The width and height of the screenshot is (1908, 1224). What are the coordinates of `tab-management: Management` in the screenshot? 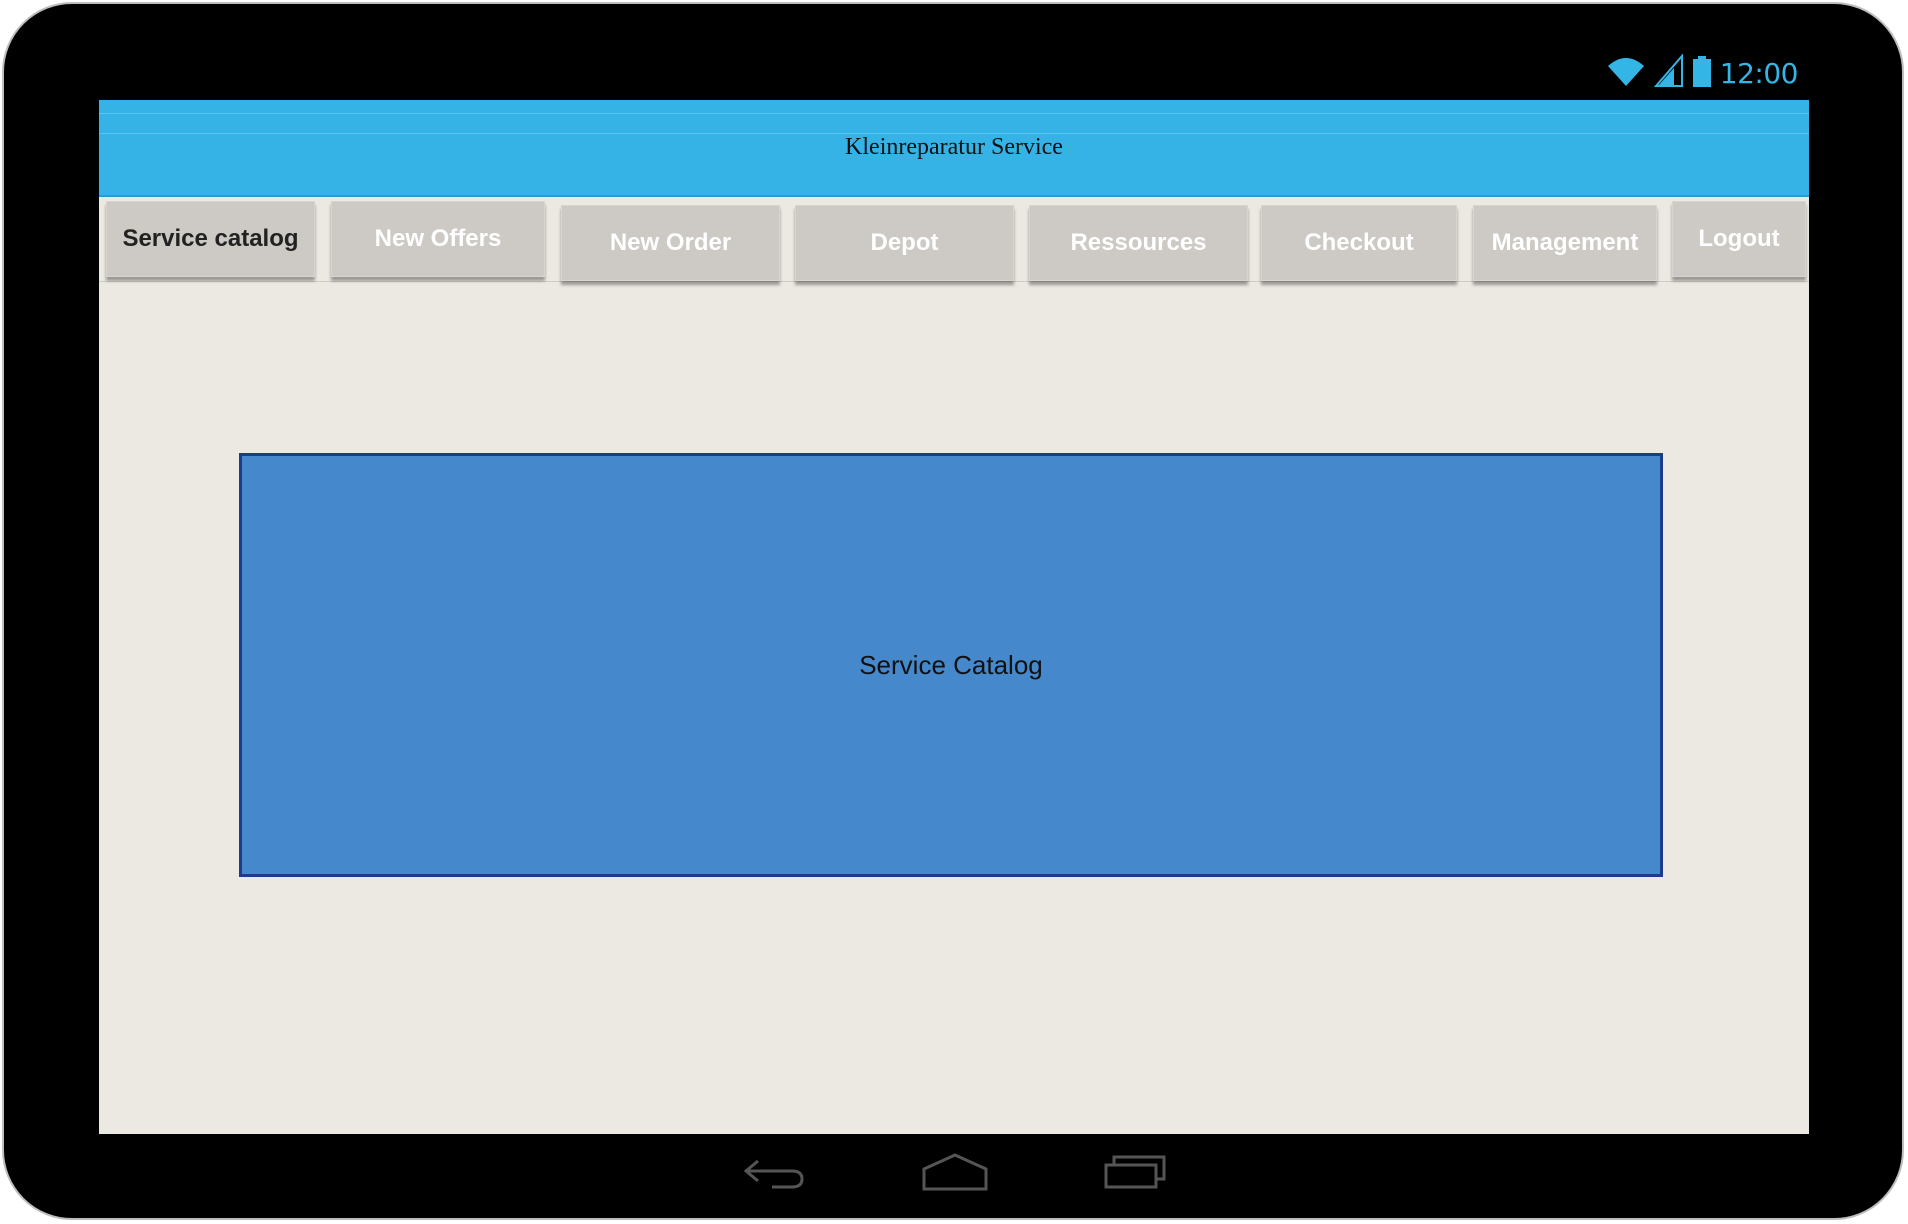 It's located at (1565, 243).